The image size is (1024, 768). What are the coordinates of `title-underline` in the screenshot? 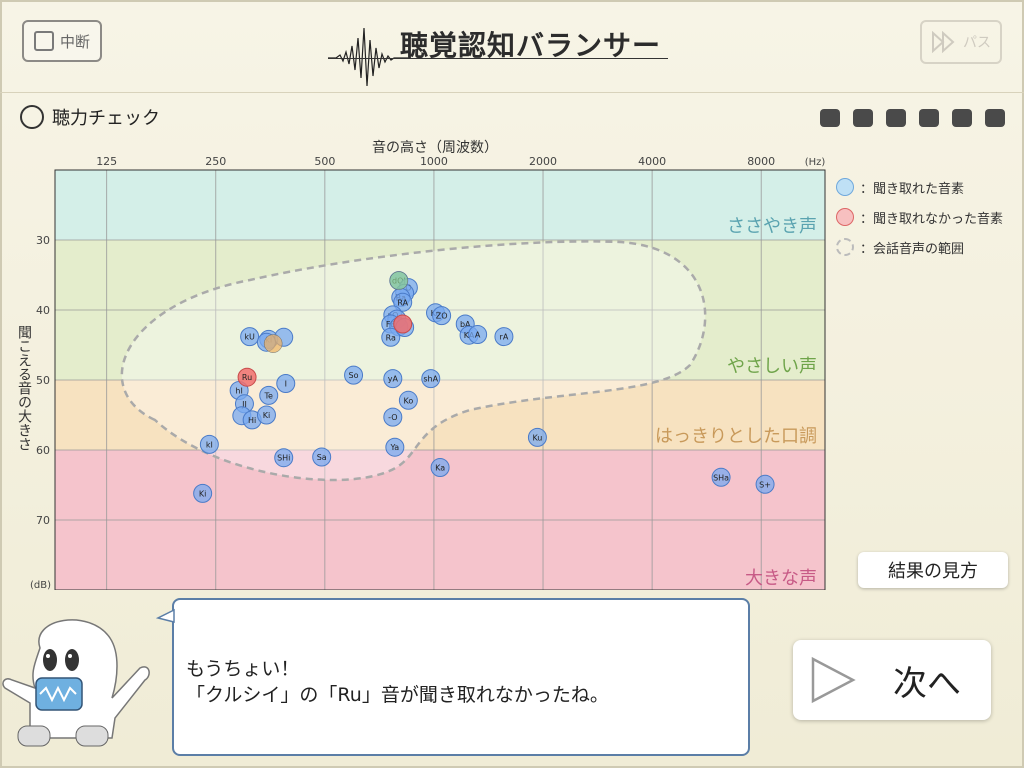 It's located at (498, 58).